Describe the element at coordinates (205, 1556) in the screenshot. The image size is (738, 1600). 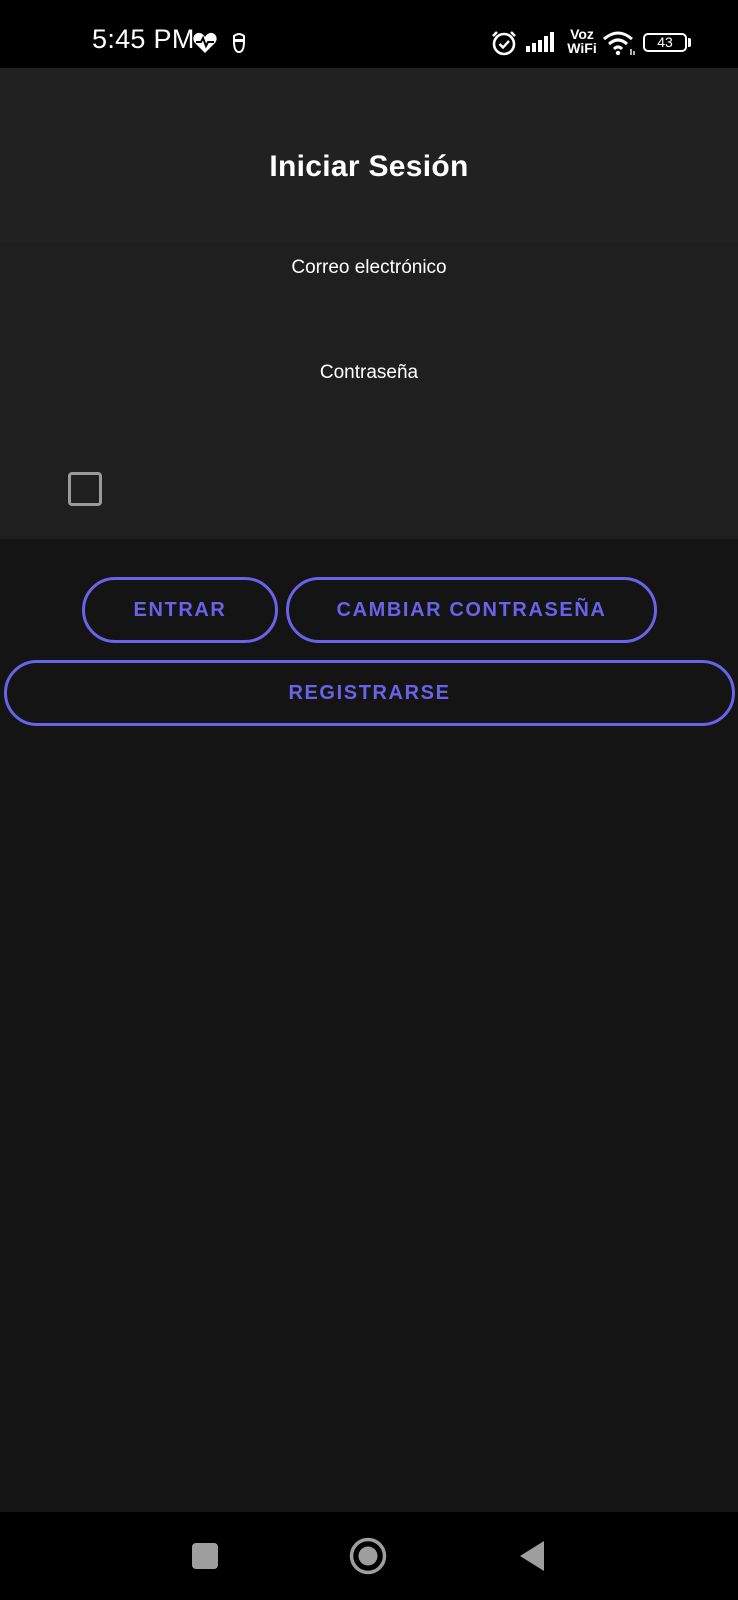
I see `recents-square-icon` at that location.